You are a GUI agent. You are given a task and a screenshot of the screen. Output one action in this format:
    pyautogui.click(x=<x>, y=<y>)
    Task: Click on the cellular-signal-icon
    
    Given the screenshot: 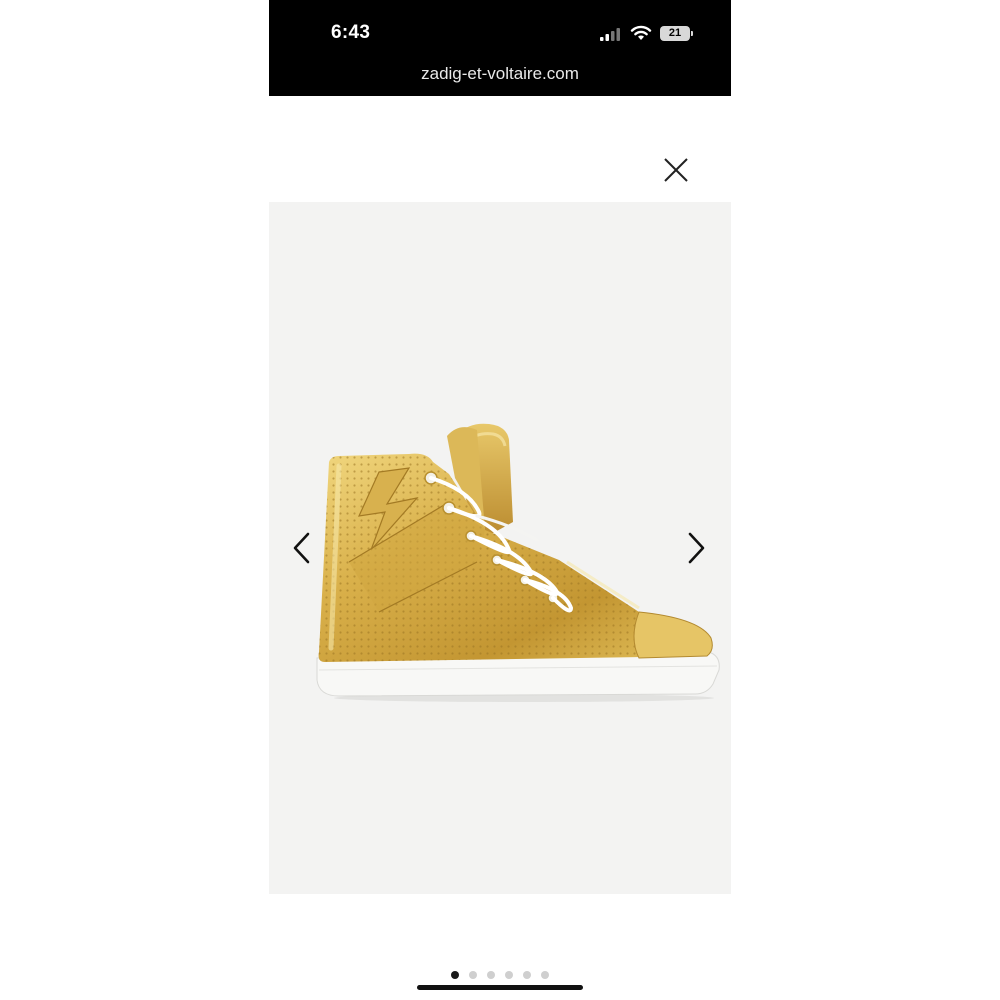 What is the action you would take?
    pyautogui.click(x=610, y=34)
    